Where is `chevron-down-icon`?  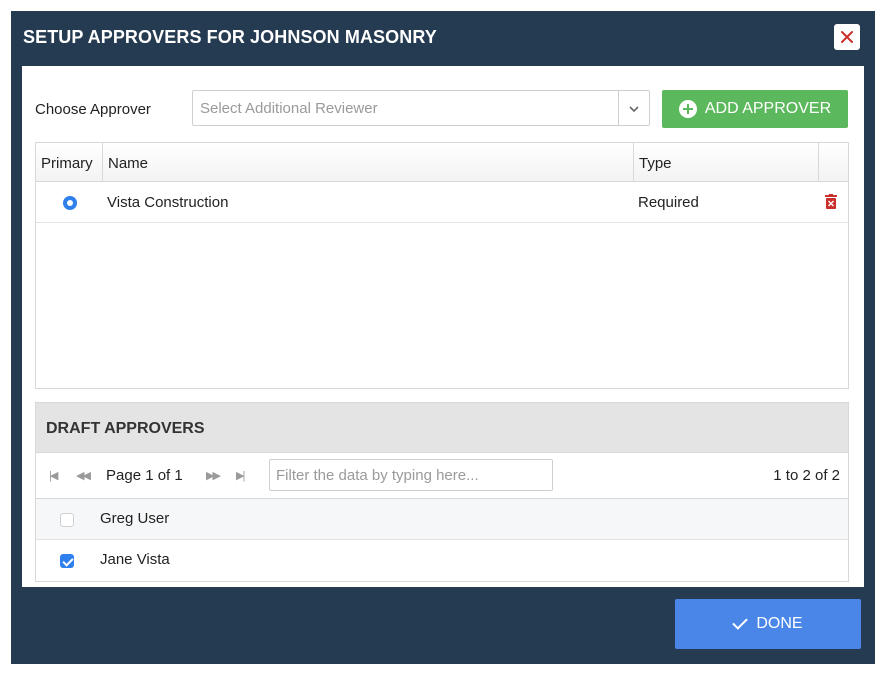 chevron-down-icon is located at coordinates (634, 109).